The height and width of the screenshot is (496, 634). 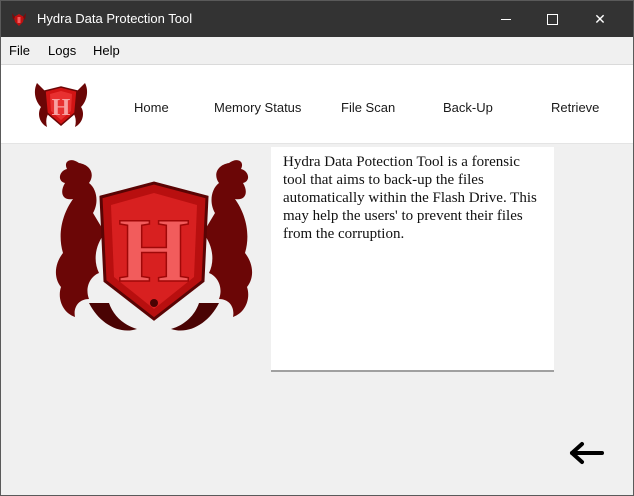 I want to click on nav-memory-status: Memory Status, so click(x=257, y=107).